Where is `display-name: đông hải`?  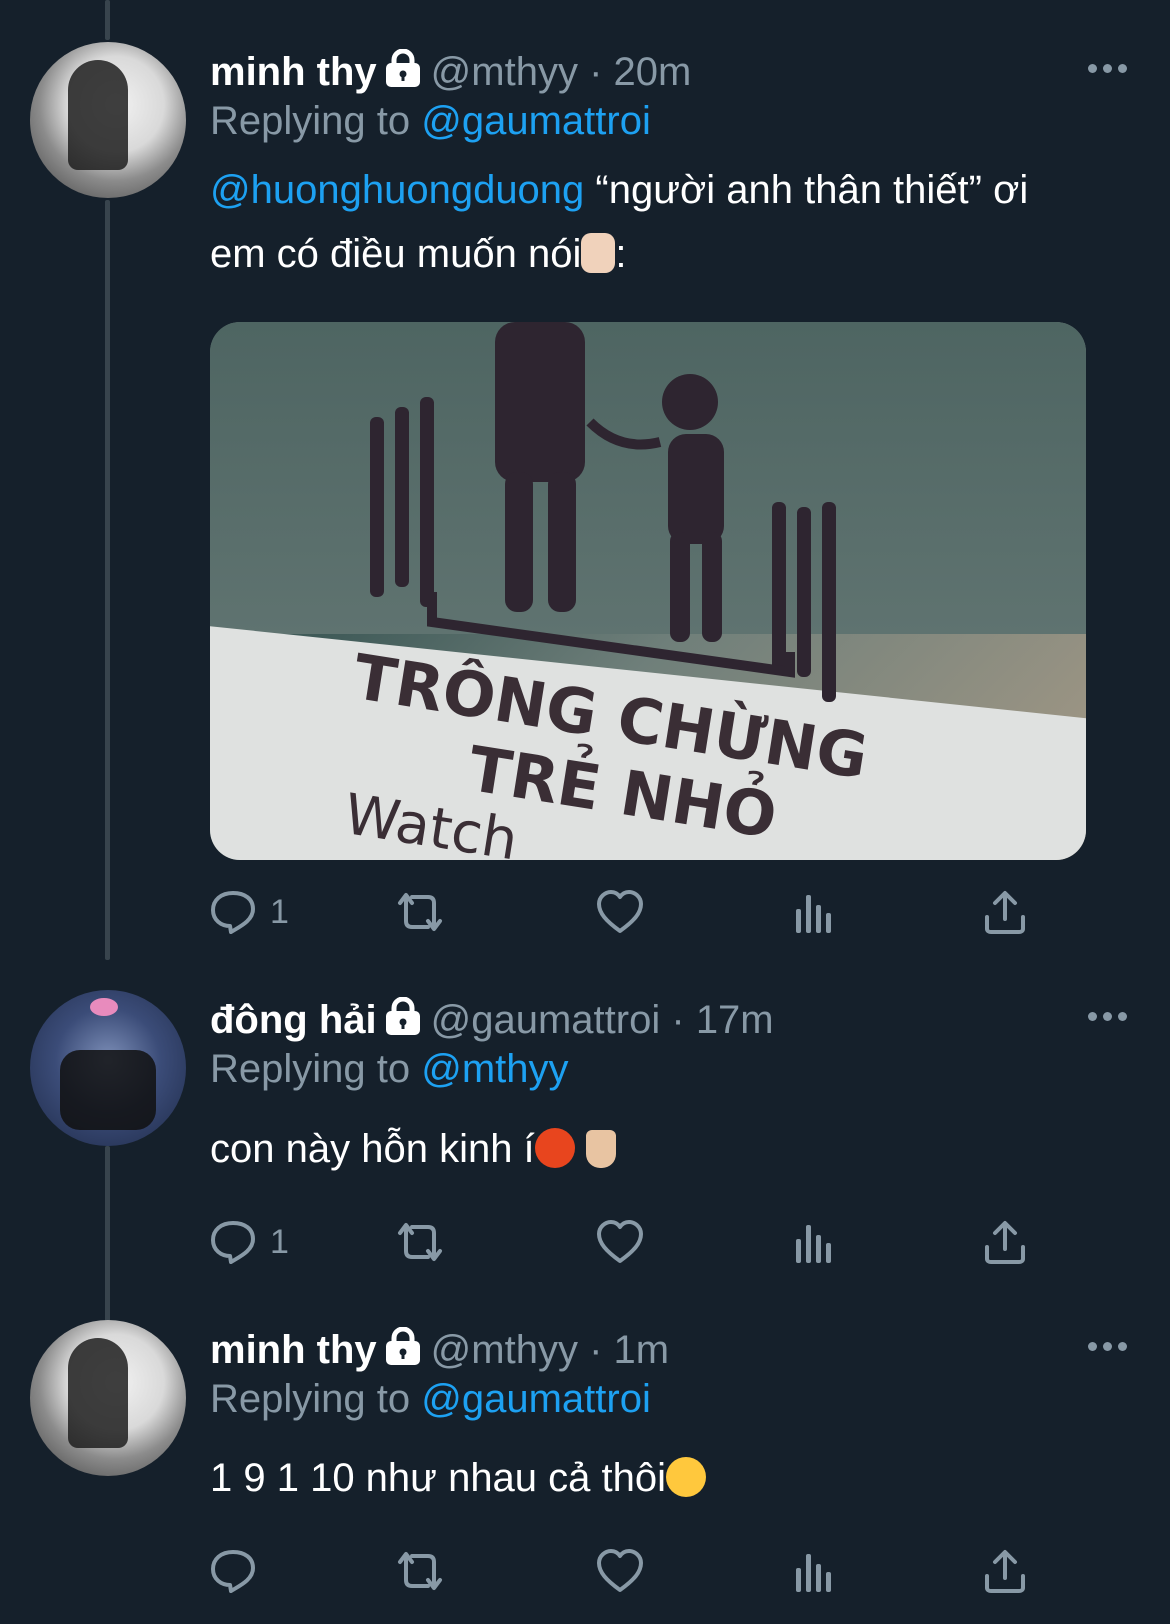
display-name: đông hải is located at coordinates (293, 1020).